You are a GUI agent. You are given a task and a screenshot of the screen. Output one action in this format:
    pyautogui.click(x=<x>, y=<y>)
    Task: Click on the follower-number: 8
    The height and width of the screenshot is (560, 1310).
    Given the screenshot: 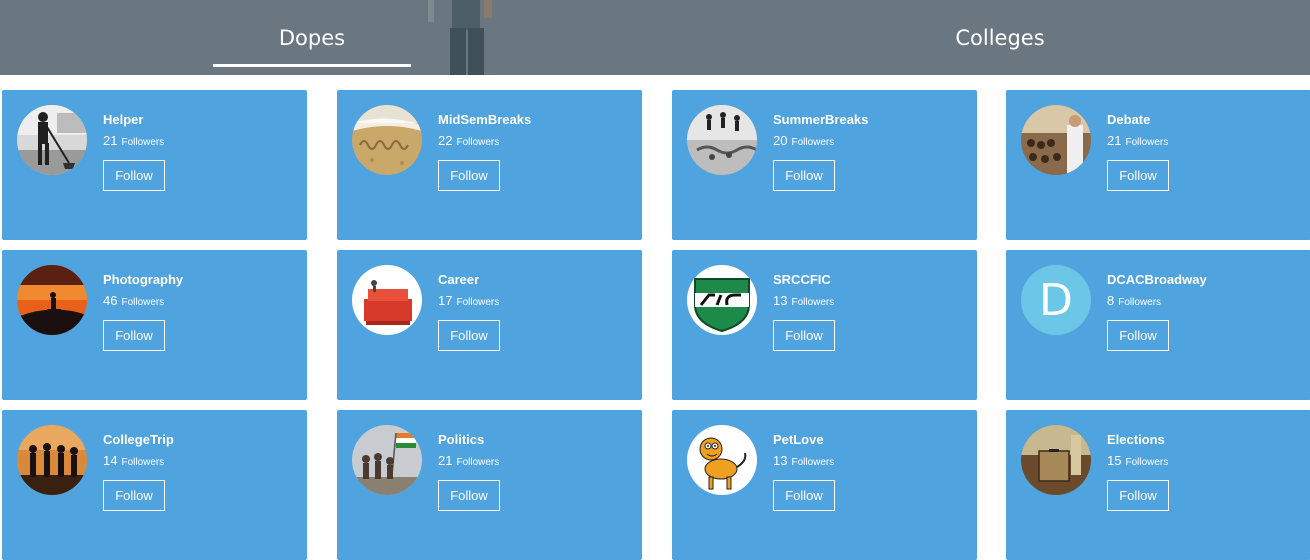 What is the action you would take?
    pyautogui.click(x=1111, y=300)
    